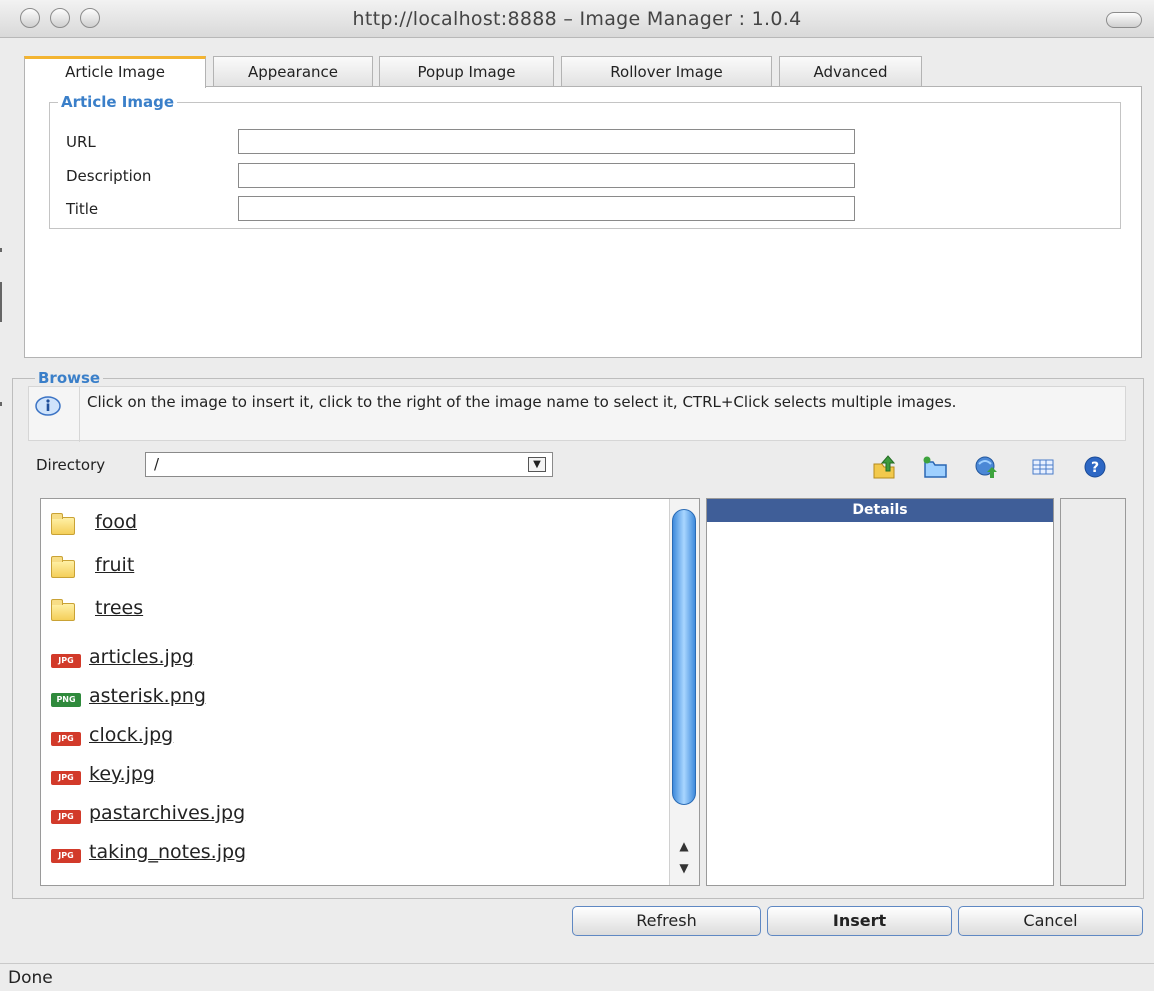 The height and width of the screenshot is (991, 1154). I want to click on status-text: Done, so click(30, 978).